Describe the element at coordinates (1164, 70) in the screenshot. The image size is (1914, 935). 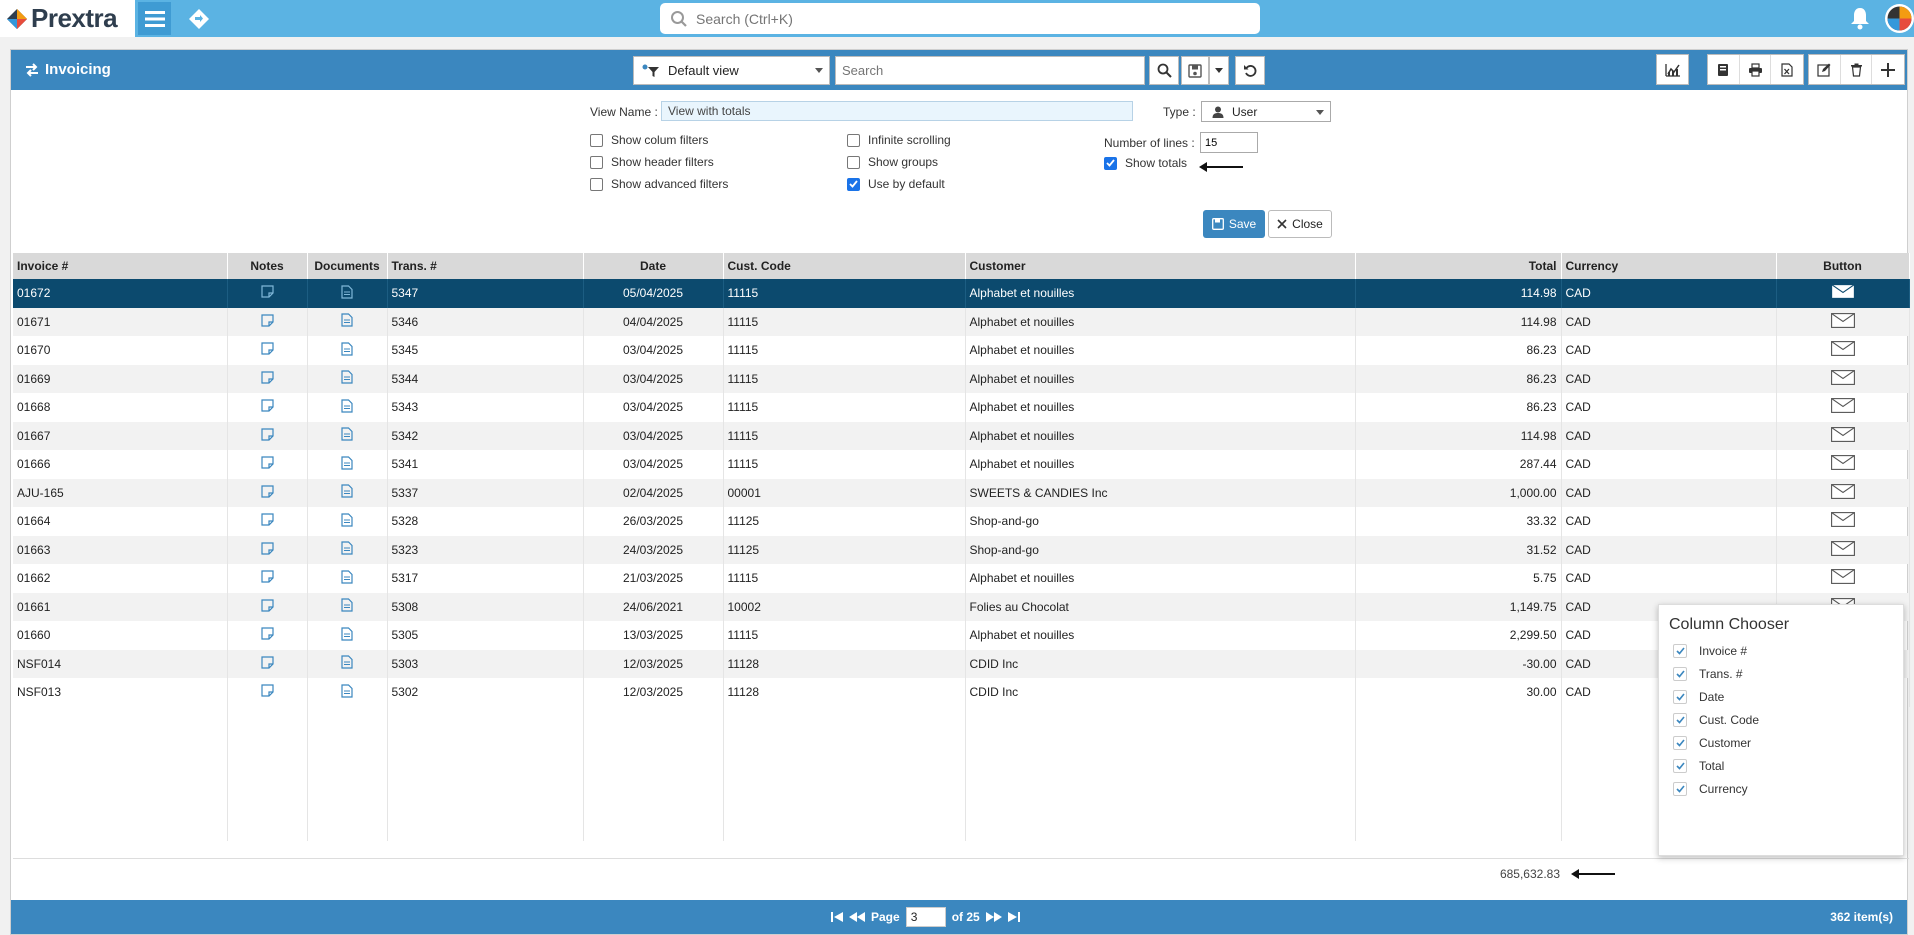
I see `search-button` at that location.